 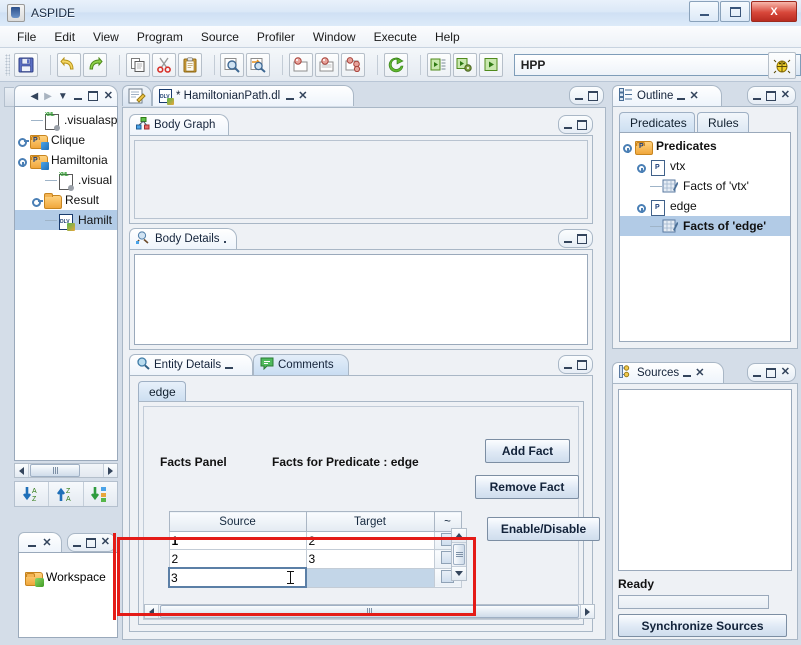 I want to click on undo-icon, so click(x=68, y=64).